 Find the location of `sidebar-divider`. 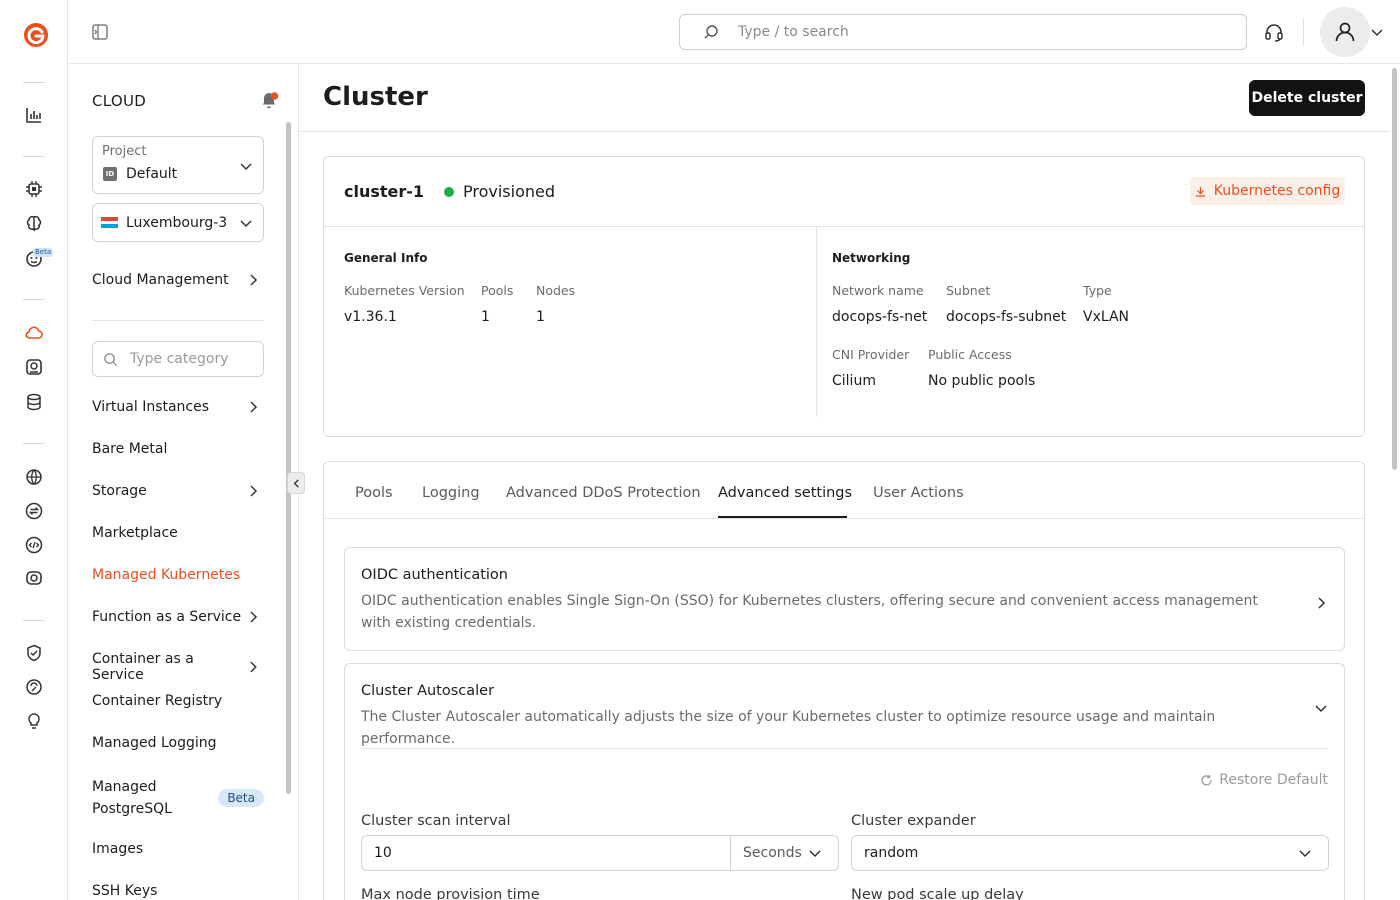

sidebar-divider is located at coordinates (178, 320).